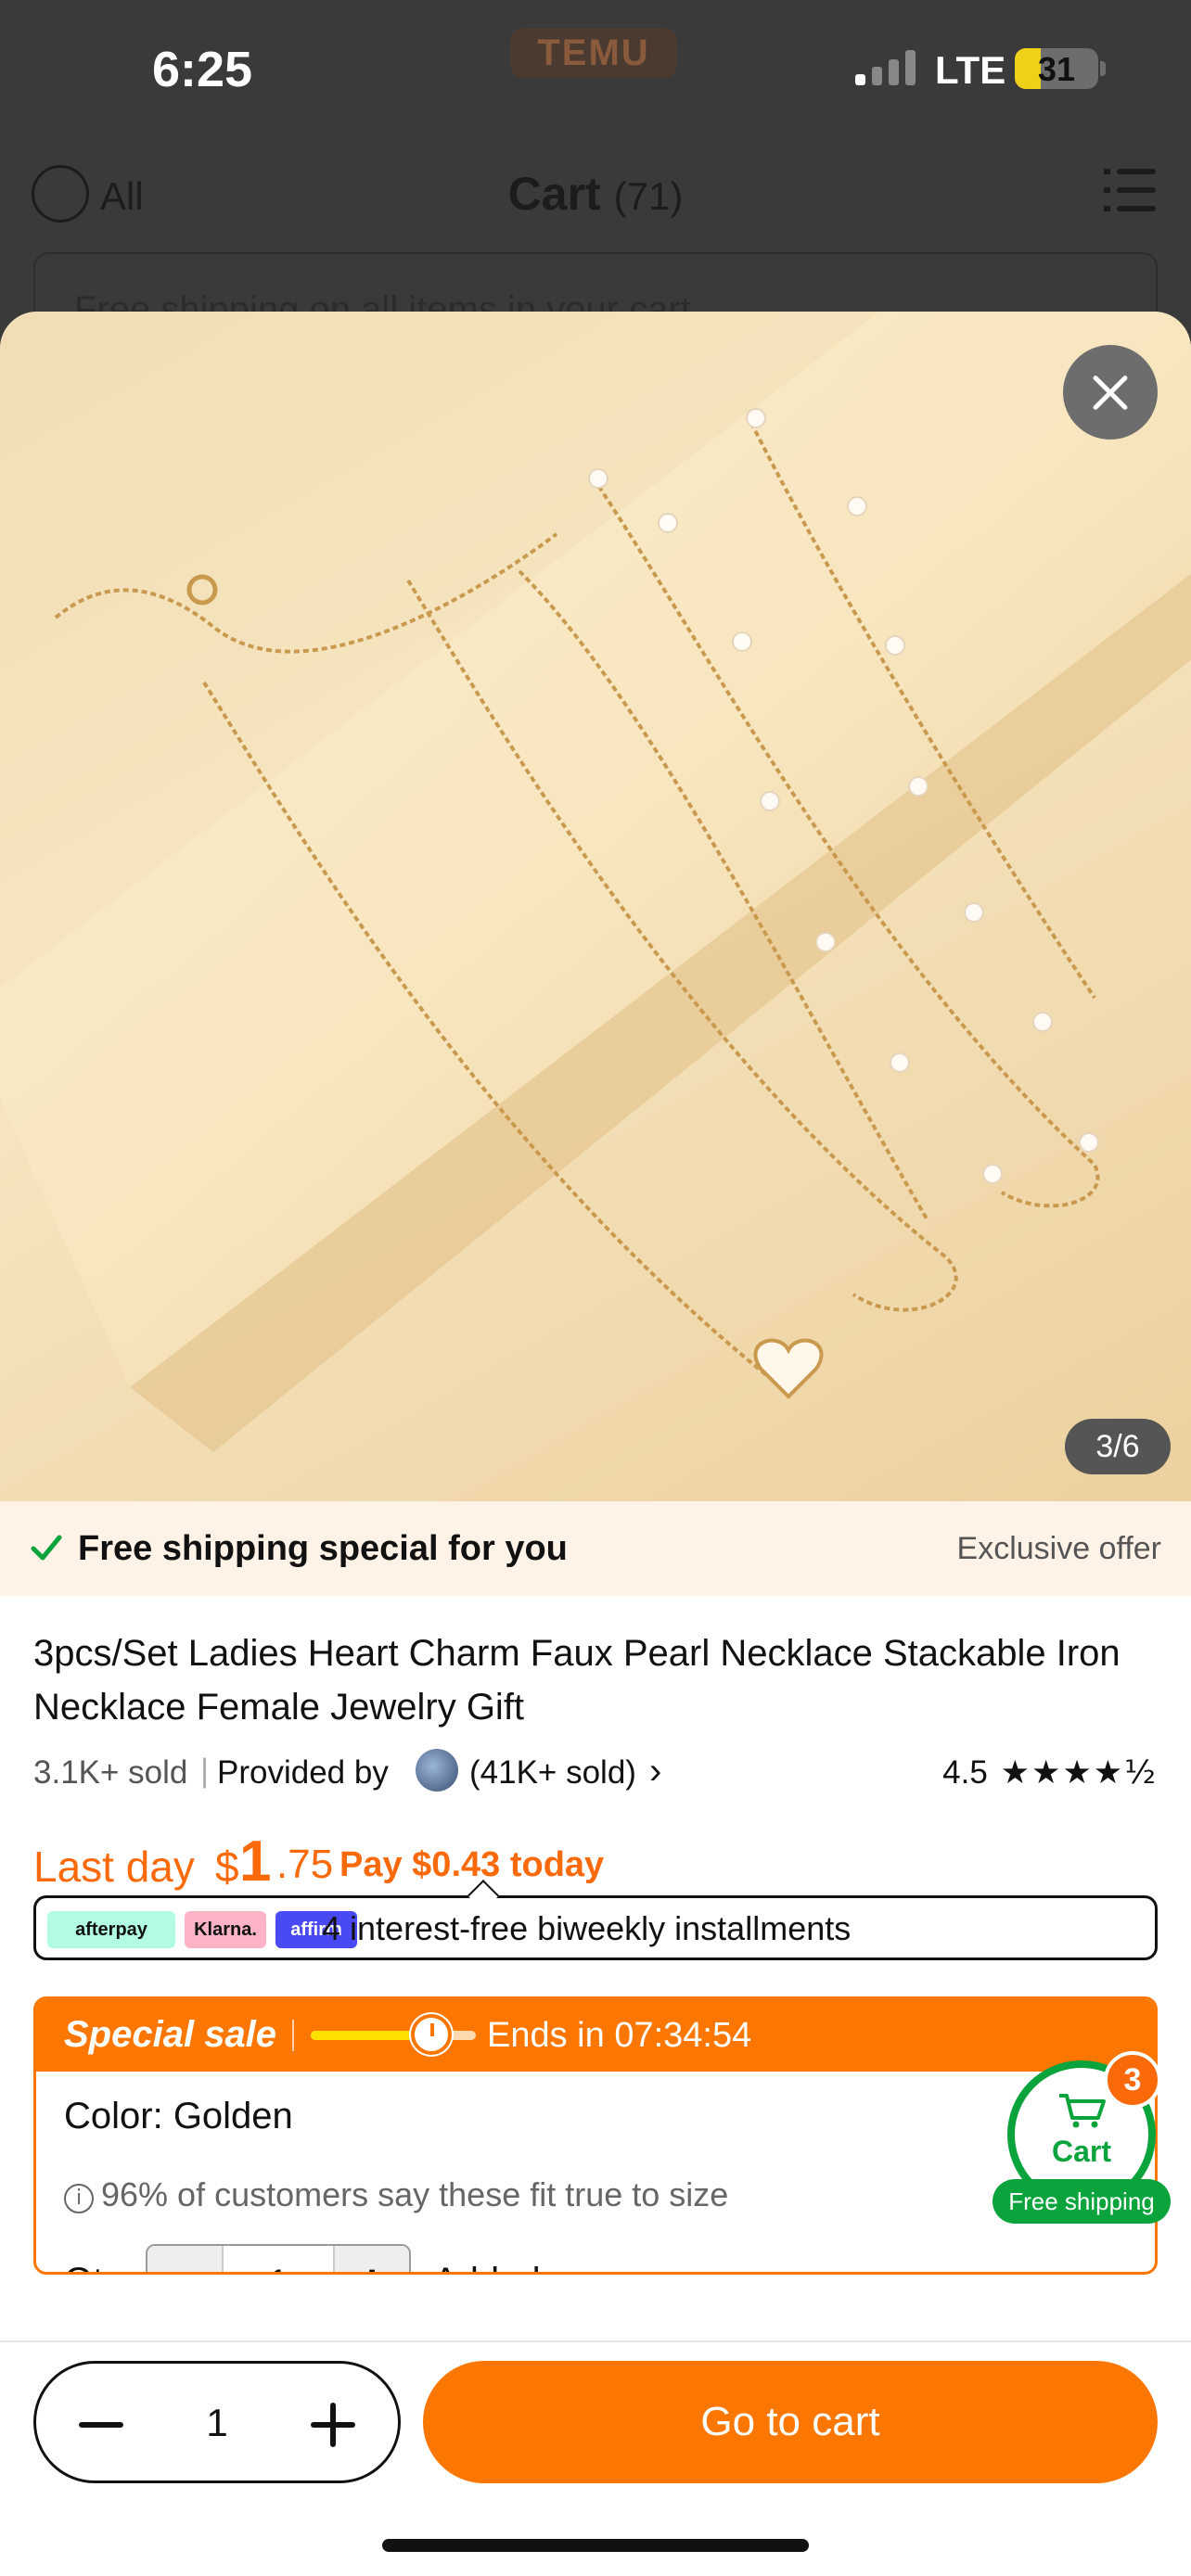 The image size is (1191, 2576). I want to click on banner-divider, so click(293, 2035).